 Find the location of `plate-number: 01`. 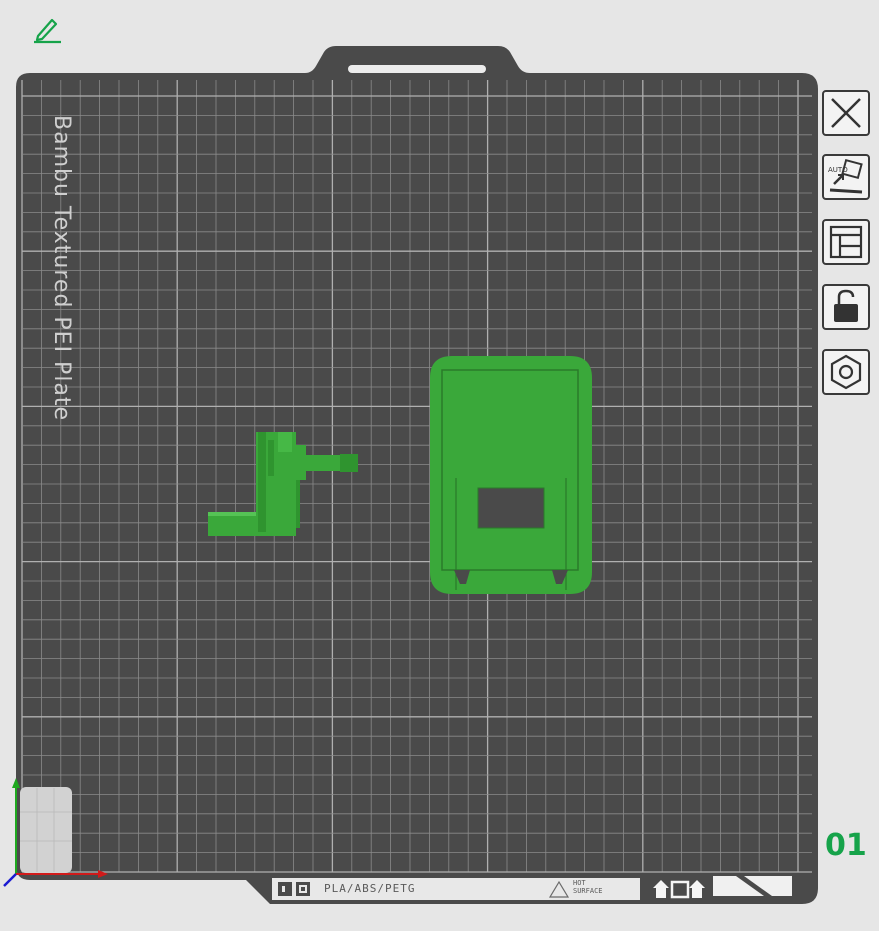

plate-number: 01 is located at coordinates (846, 845).